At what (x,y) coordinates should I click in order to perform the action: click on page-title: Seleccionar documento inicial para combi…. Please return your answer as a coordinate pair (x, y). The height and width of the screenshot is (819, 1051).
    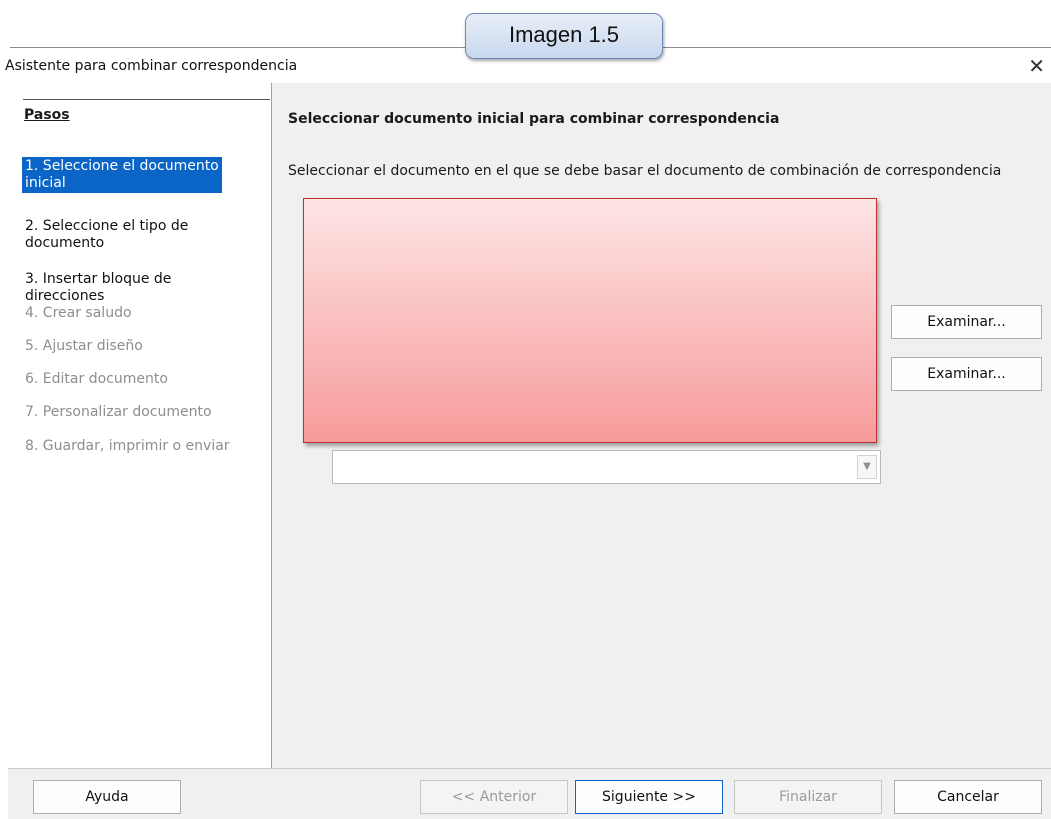
    Looking at the image, I should click on (534, 119).